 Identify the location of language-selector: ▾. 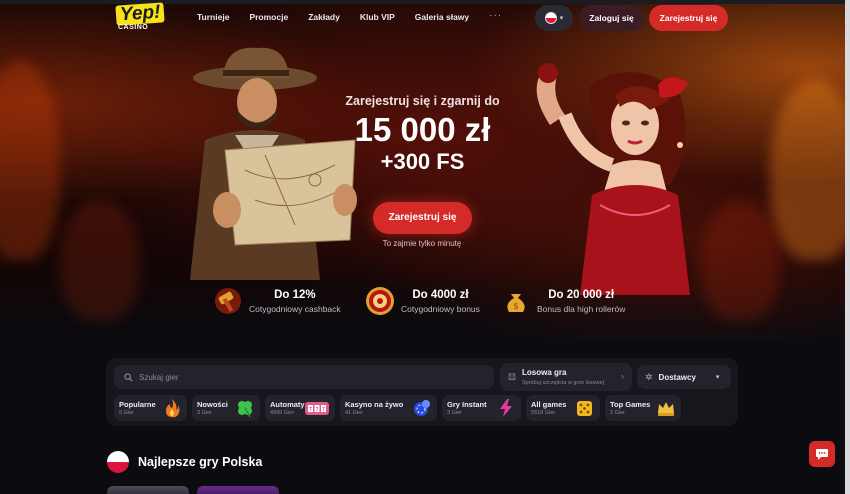
(554, 18).